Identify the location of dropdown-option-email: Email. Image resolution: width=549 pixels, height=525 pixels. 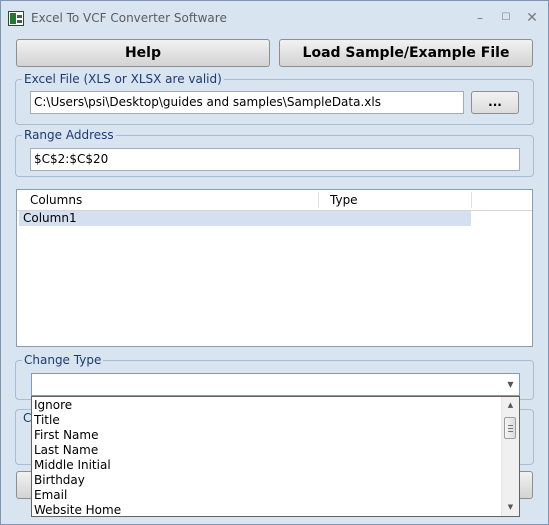
(50, 495).